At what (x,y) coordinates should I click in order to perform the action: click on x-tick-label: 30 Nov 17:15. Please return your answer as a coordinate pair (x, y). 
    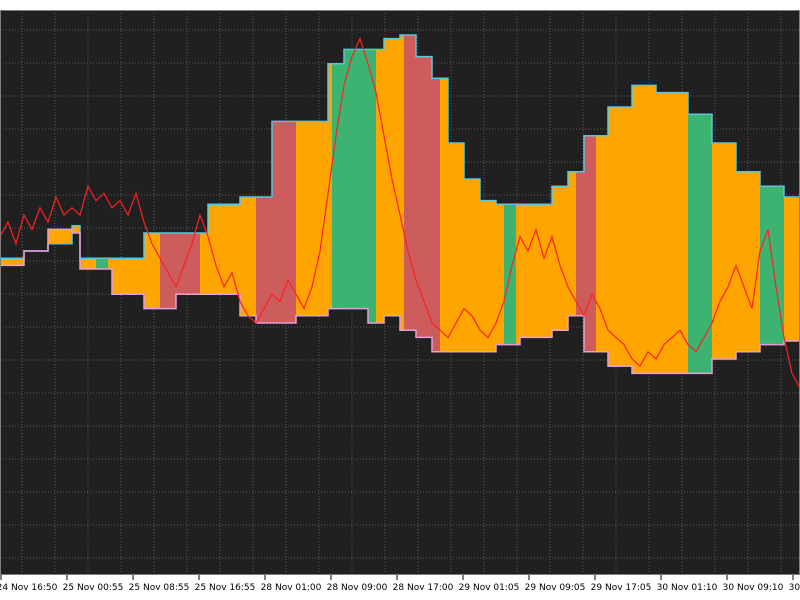
    Looking at the image, I should click on (794, 588).